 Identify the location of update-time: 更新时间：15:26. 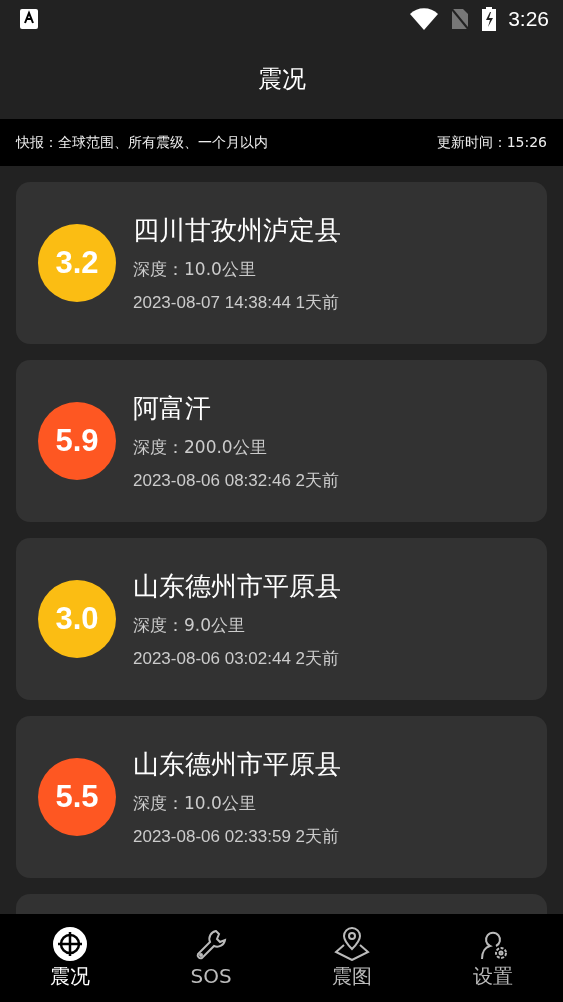
(491, 142).